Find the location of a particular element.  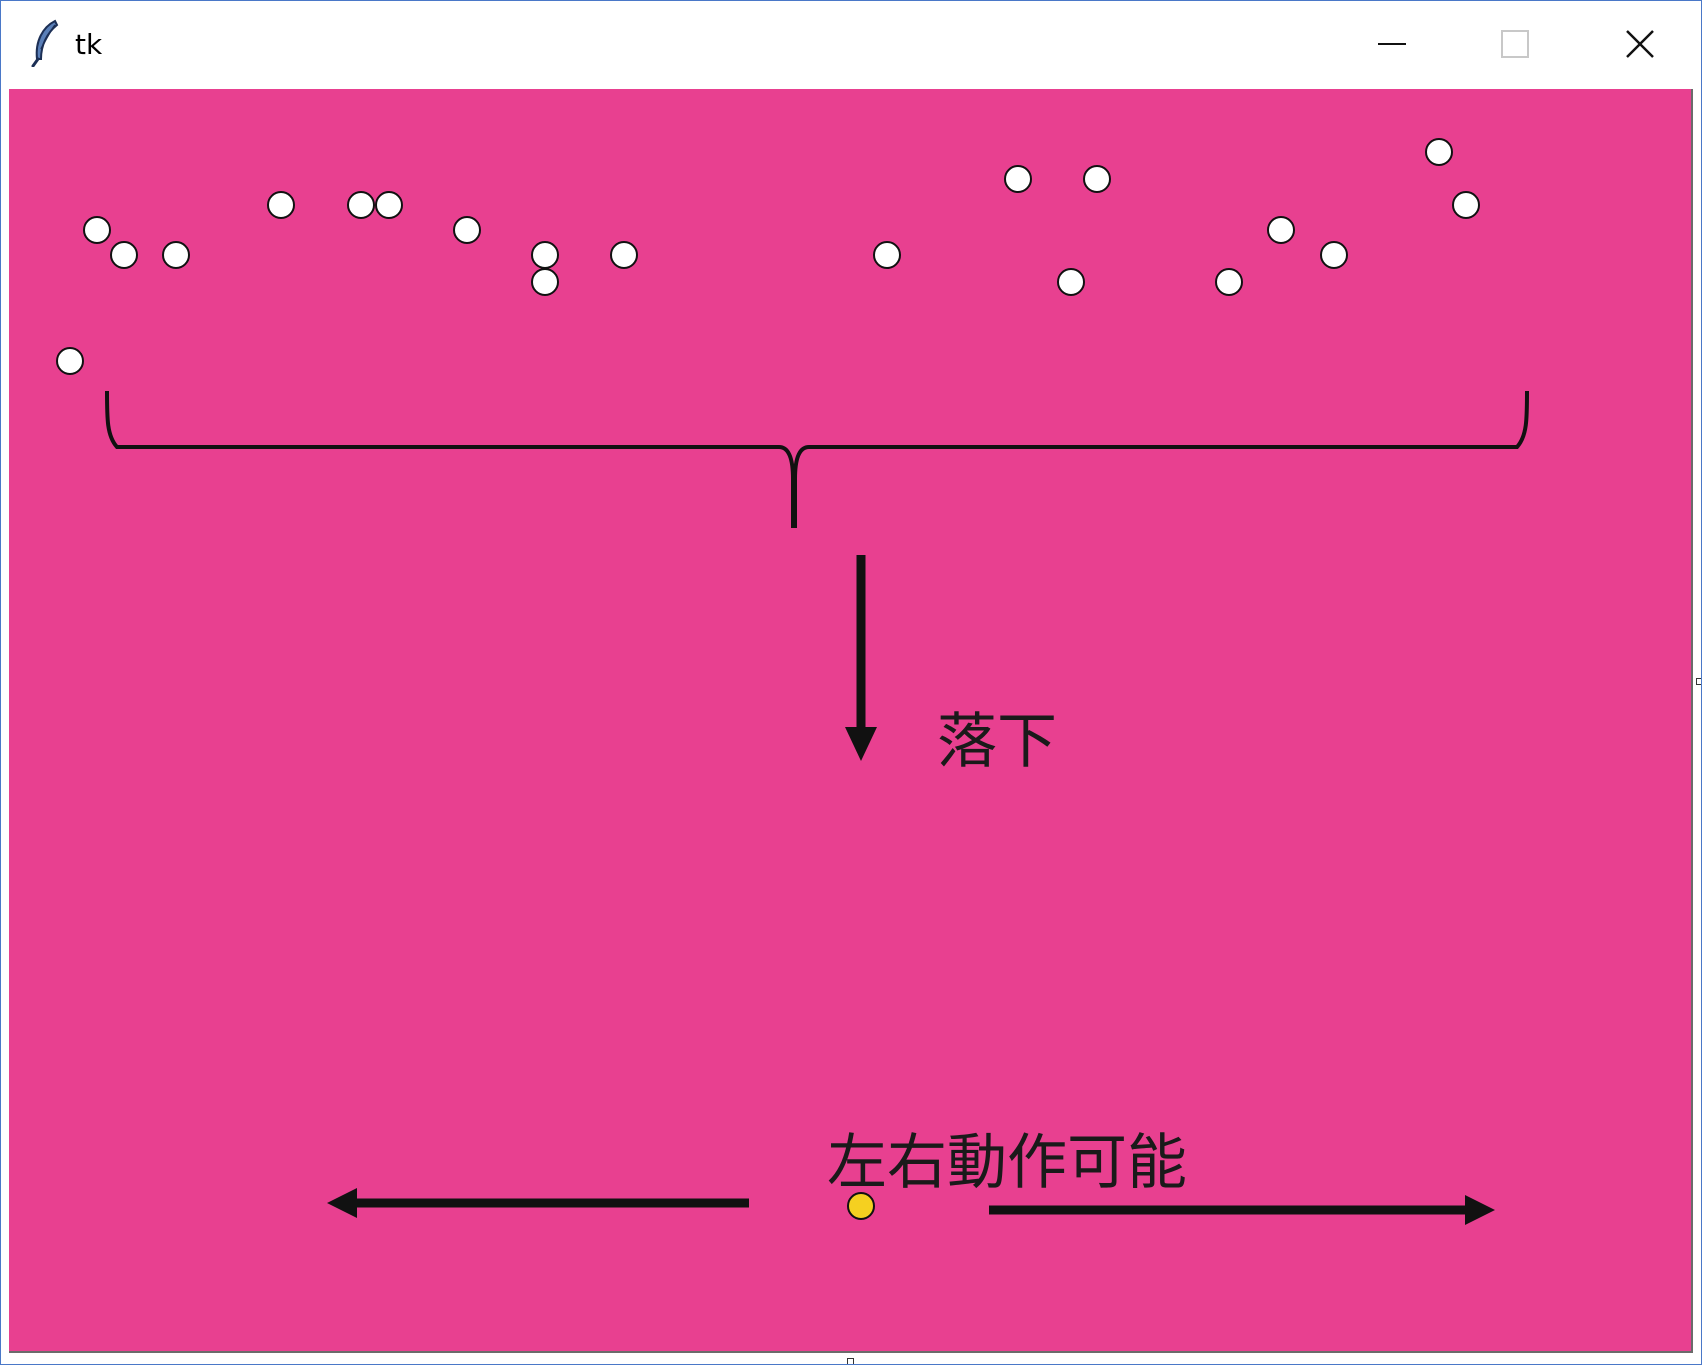

arrow-right-icon is located at coordinates (1242, 1210).